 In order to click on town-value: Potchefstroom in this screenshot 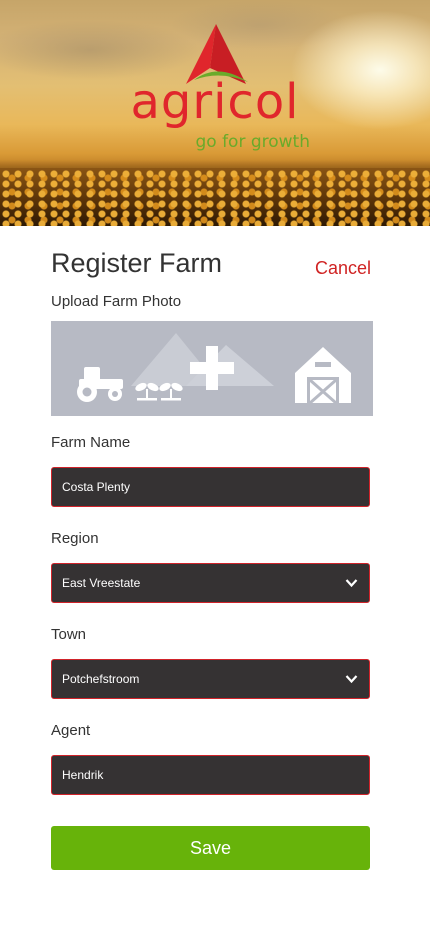, I will do `click(101, 679)`.